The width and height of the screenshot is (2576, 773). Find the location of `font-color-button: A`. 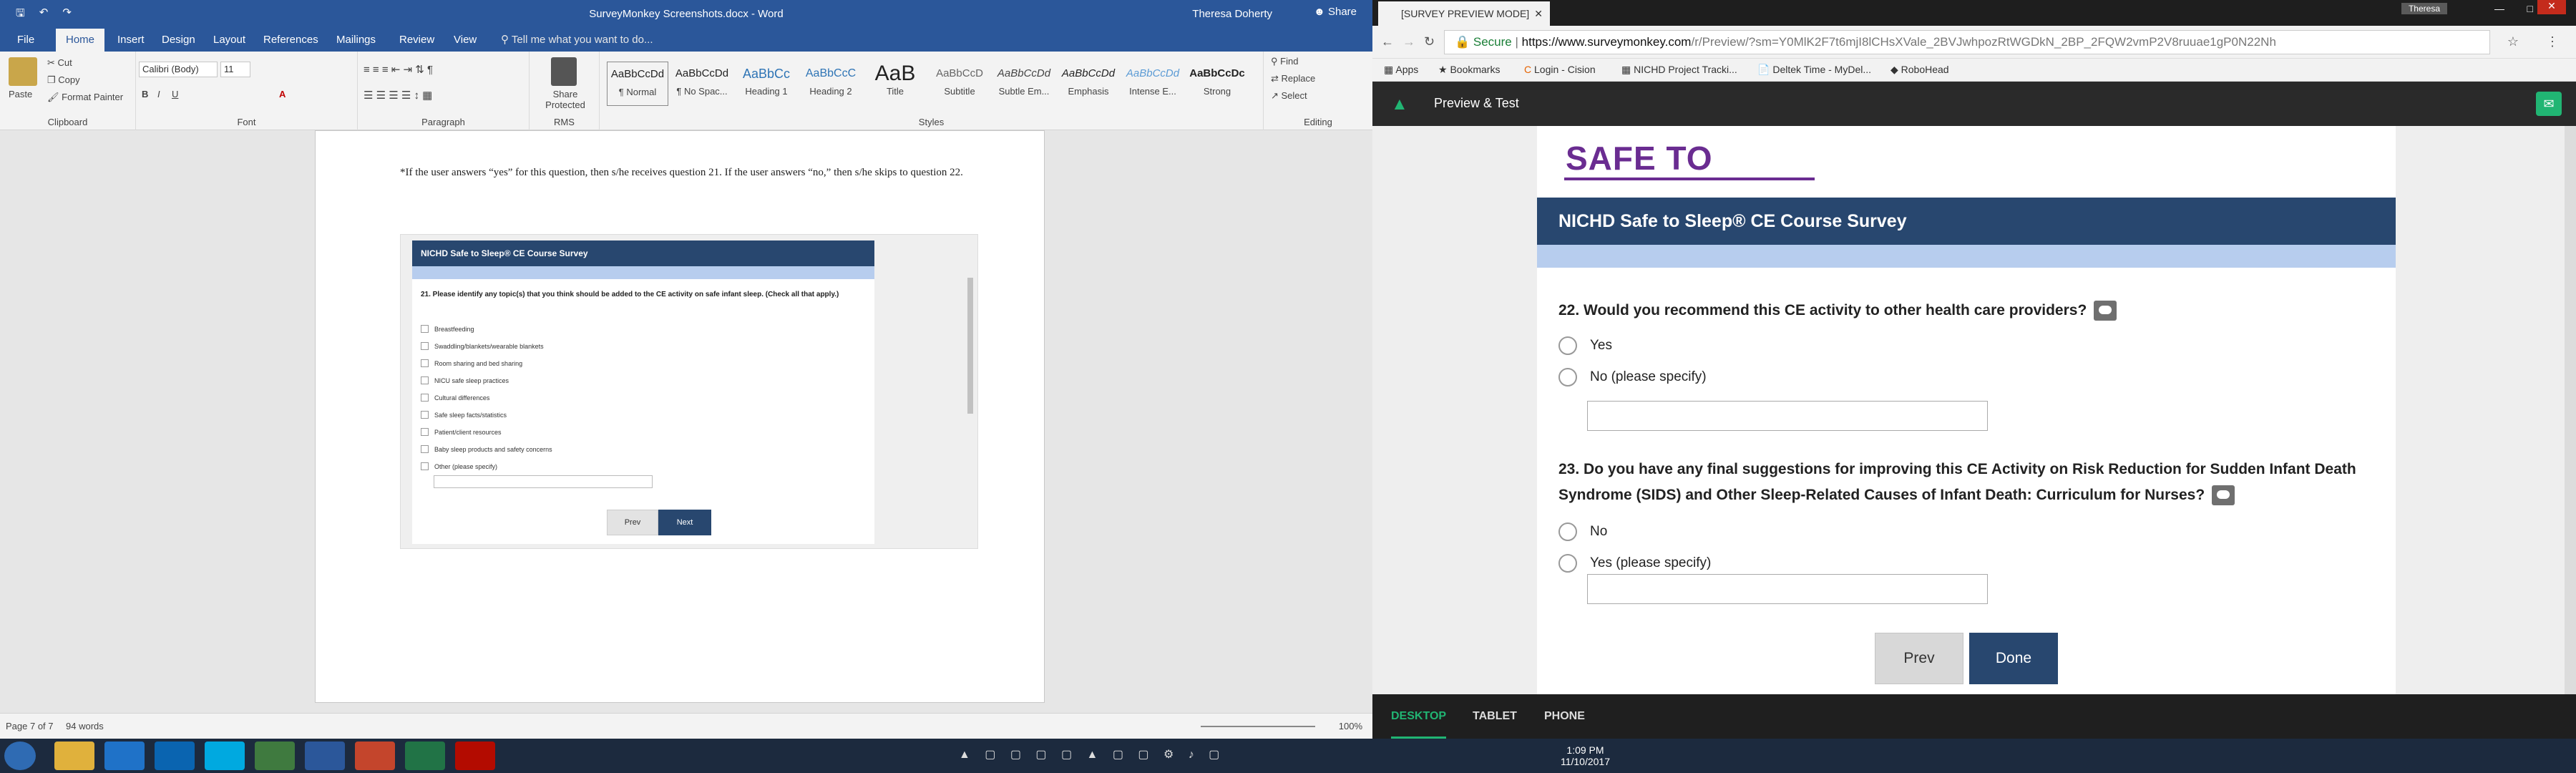

font-color-button: A is located at coordinates (282, 94).